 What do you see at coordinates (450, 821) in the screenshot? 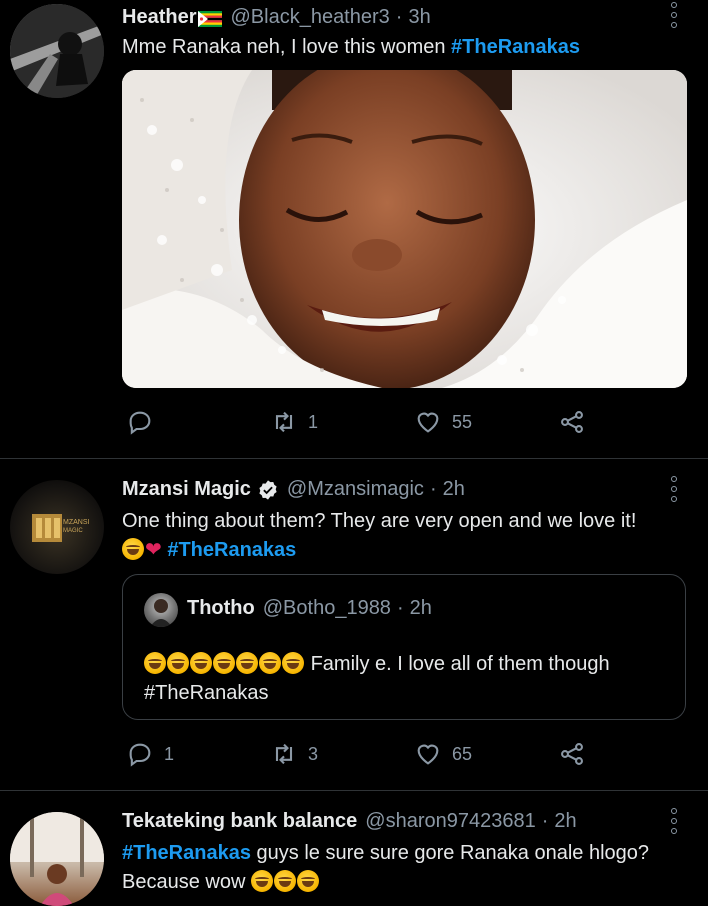
I see `author-handle: @sharon97423681` at bounding box center [450, 821].